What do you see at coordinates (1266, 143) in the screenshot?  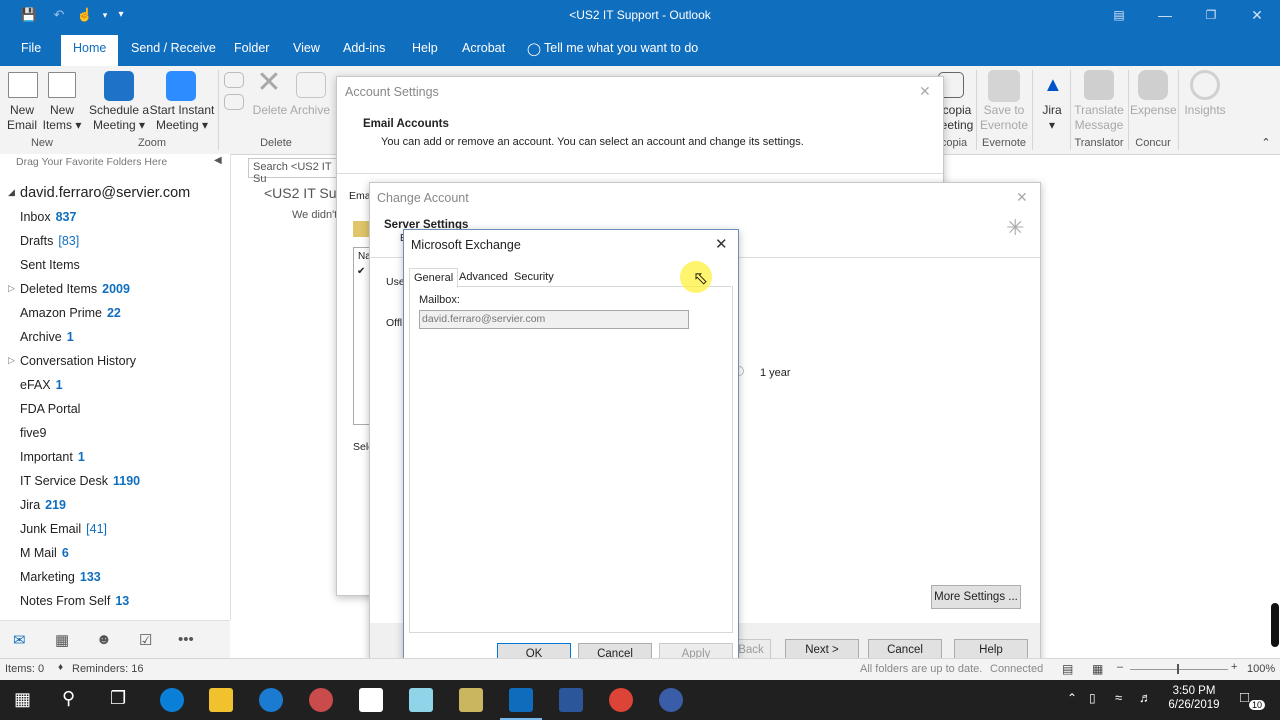 I see `collapse-ribbon-icon: ⌃` at bounding box center [1266, 143].